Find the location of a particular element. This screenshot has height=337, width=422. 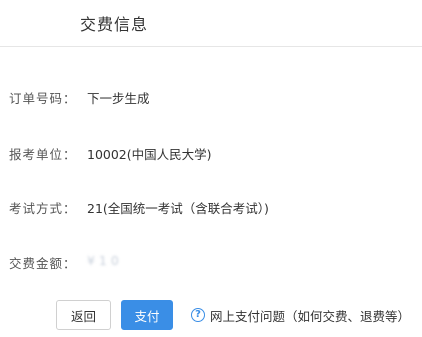

fee-amount-value: ¥ 1 0 is located at coordinates (103, 260).